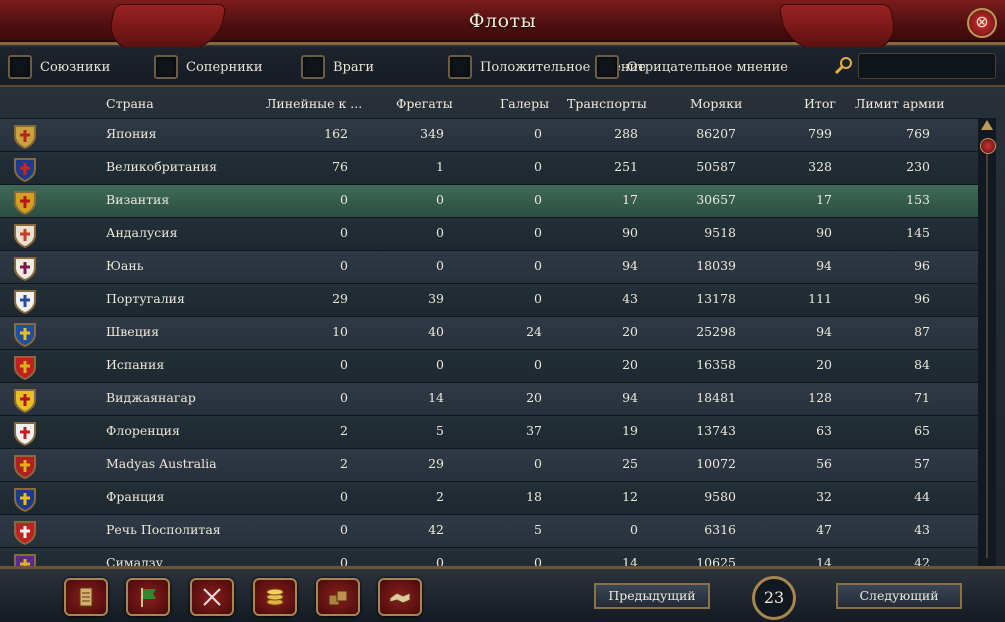 The height and width of the screenshot is (622, 1005). Describe the element at coordinates (716, 430) in the screenshot. I see `cell-sailors: 13743` at that location.